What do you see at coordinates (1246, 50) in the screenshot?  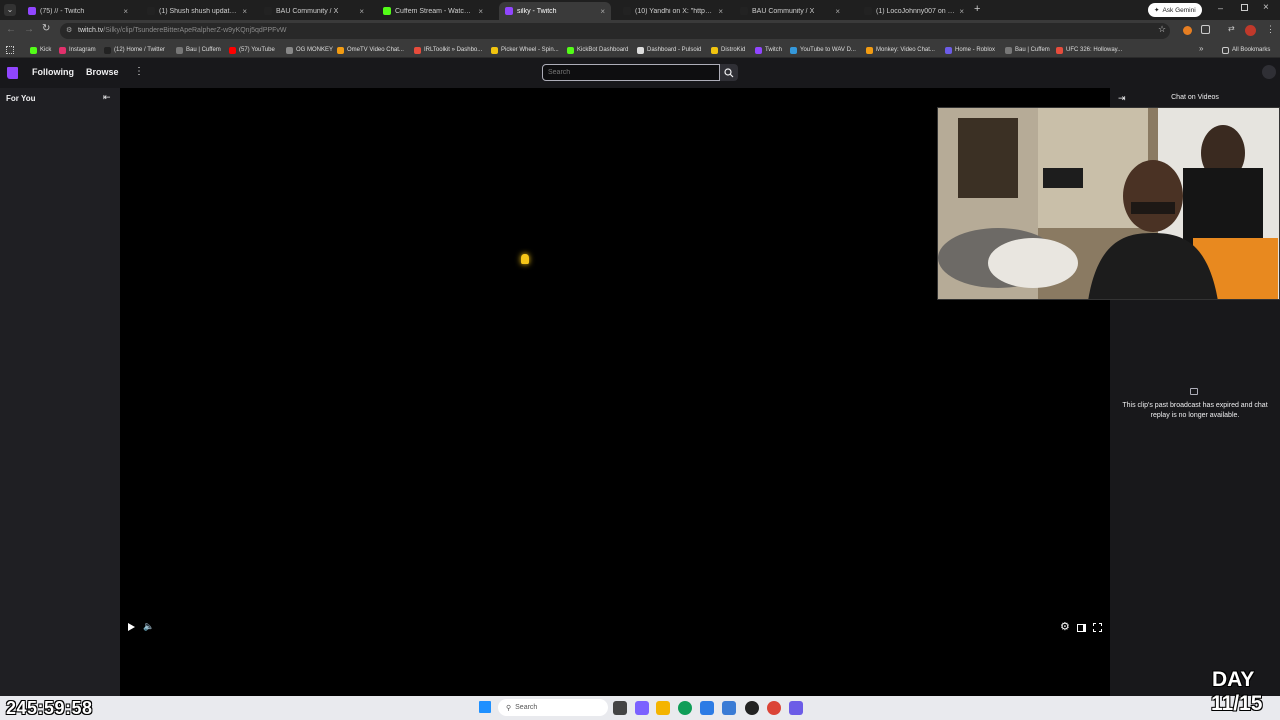 I see `all-bookmarks-folder: All Bookmarks` at bounding box center [1246, 50].